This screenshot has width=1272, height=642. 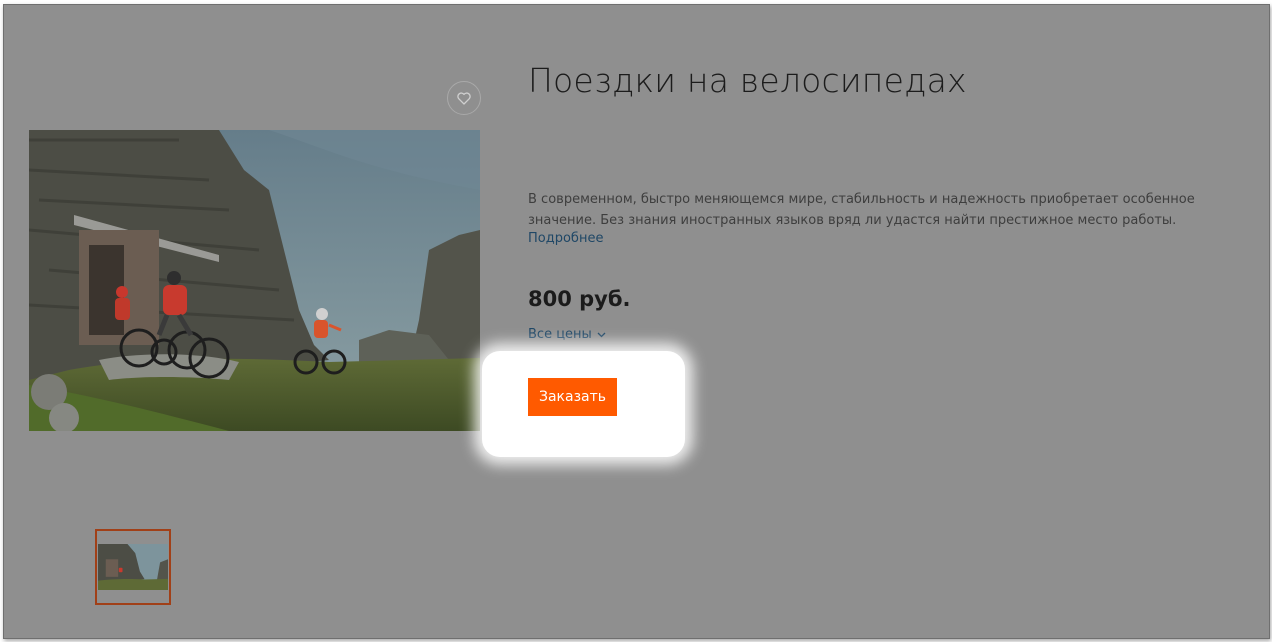 I want to click on order-button: Заказать, so click(x=572, y=397).